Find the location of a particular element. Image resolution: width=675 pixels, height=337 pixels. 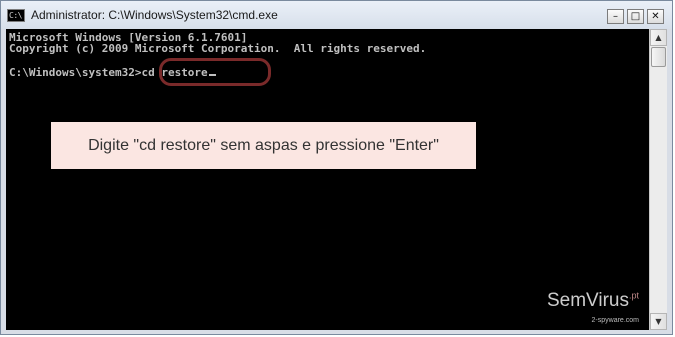

vertical-scrollbar: ▲ ▼ is located at coordinates (658, 179).